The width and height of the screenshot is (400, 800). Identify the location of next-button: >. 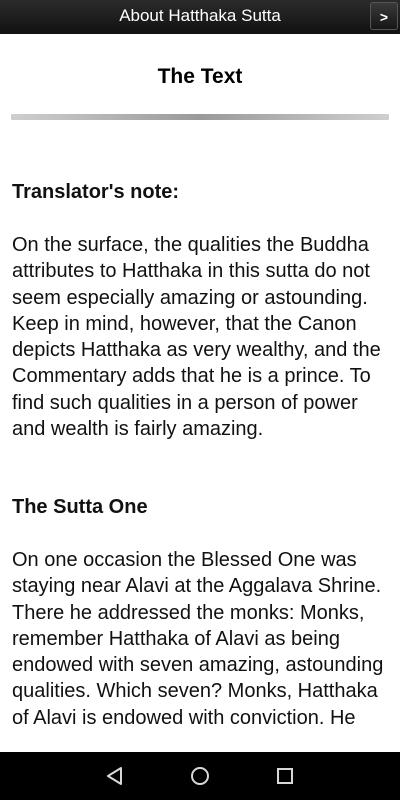
(384, 16).